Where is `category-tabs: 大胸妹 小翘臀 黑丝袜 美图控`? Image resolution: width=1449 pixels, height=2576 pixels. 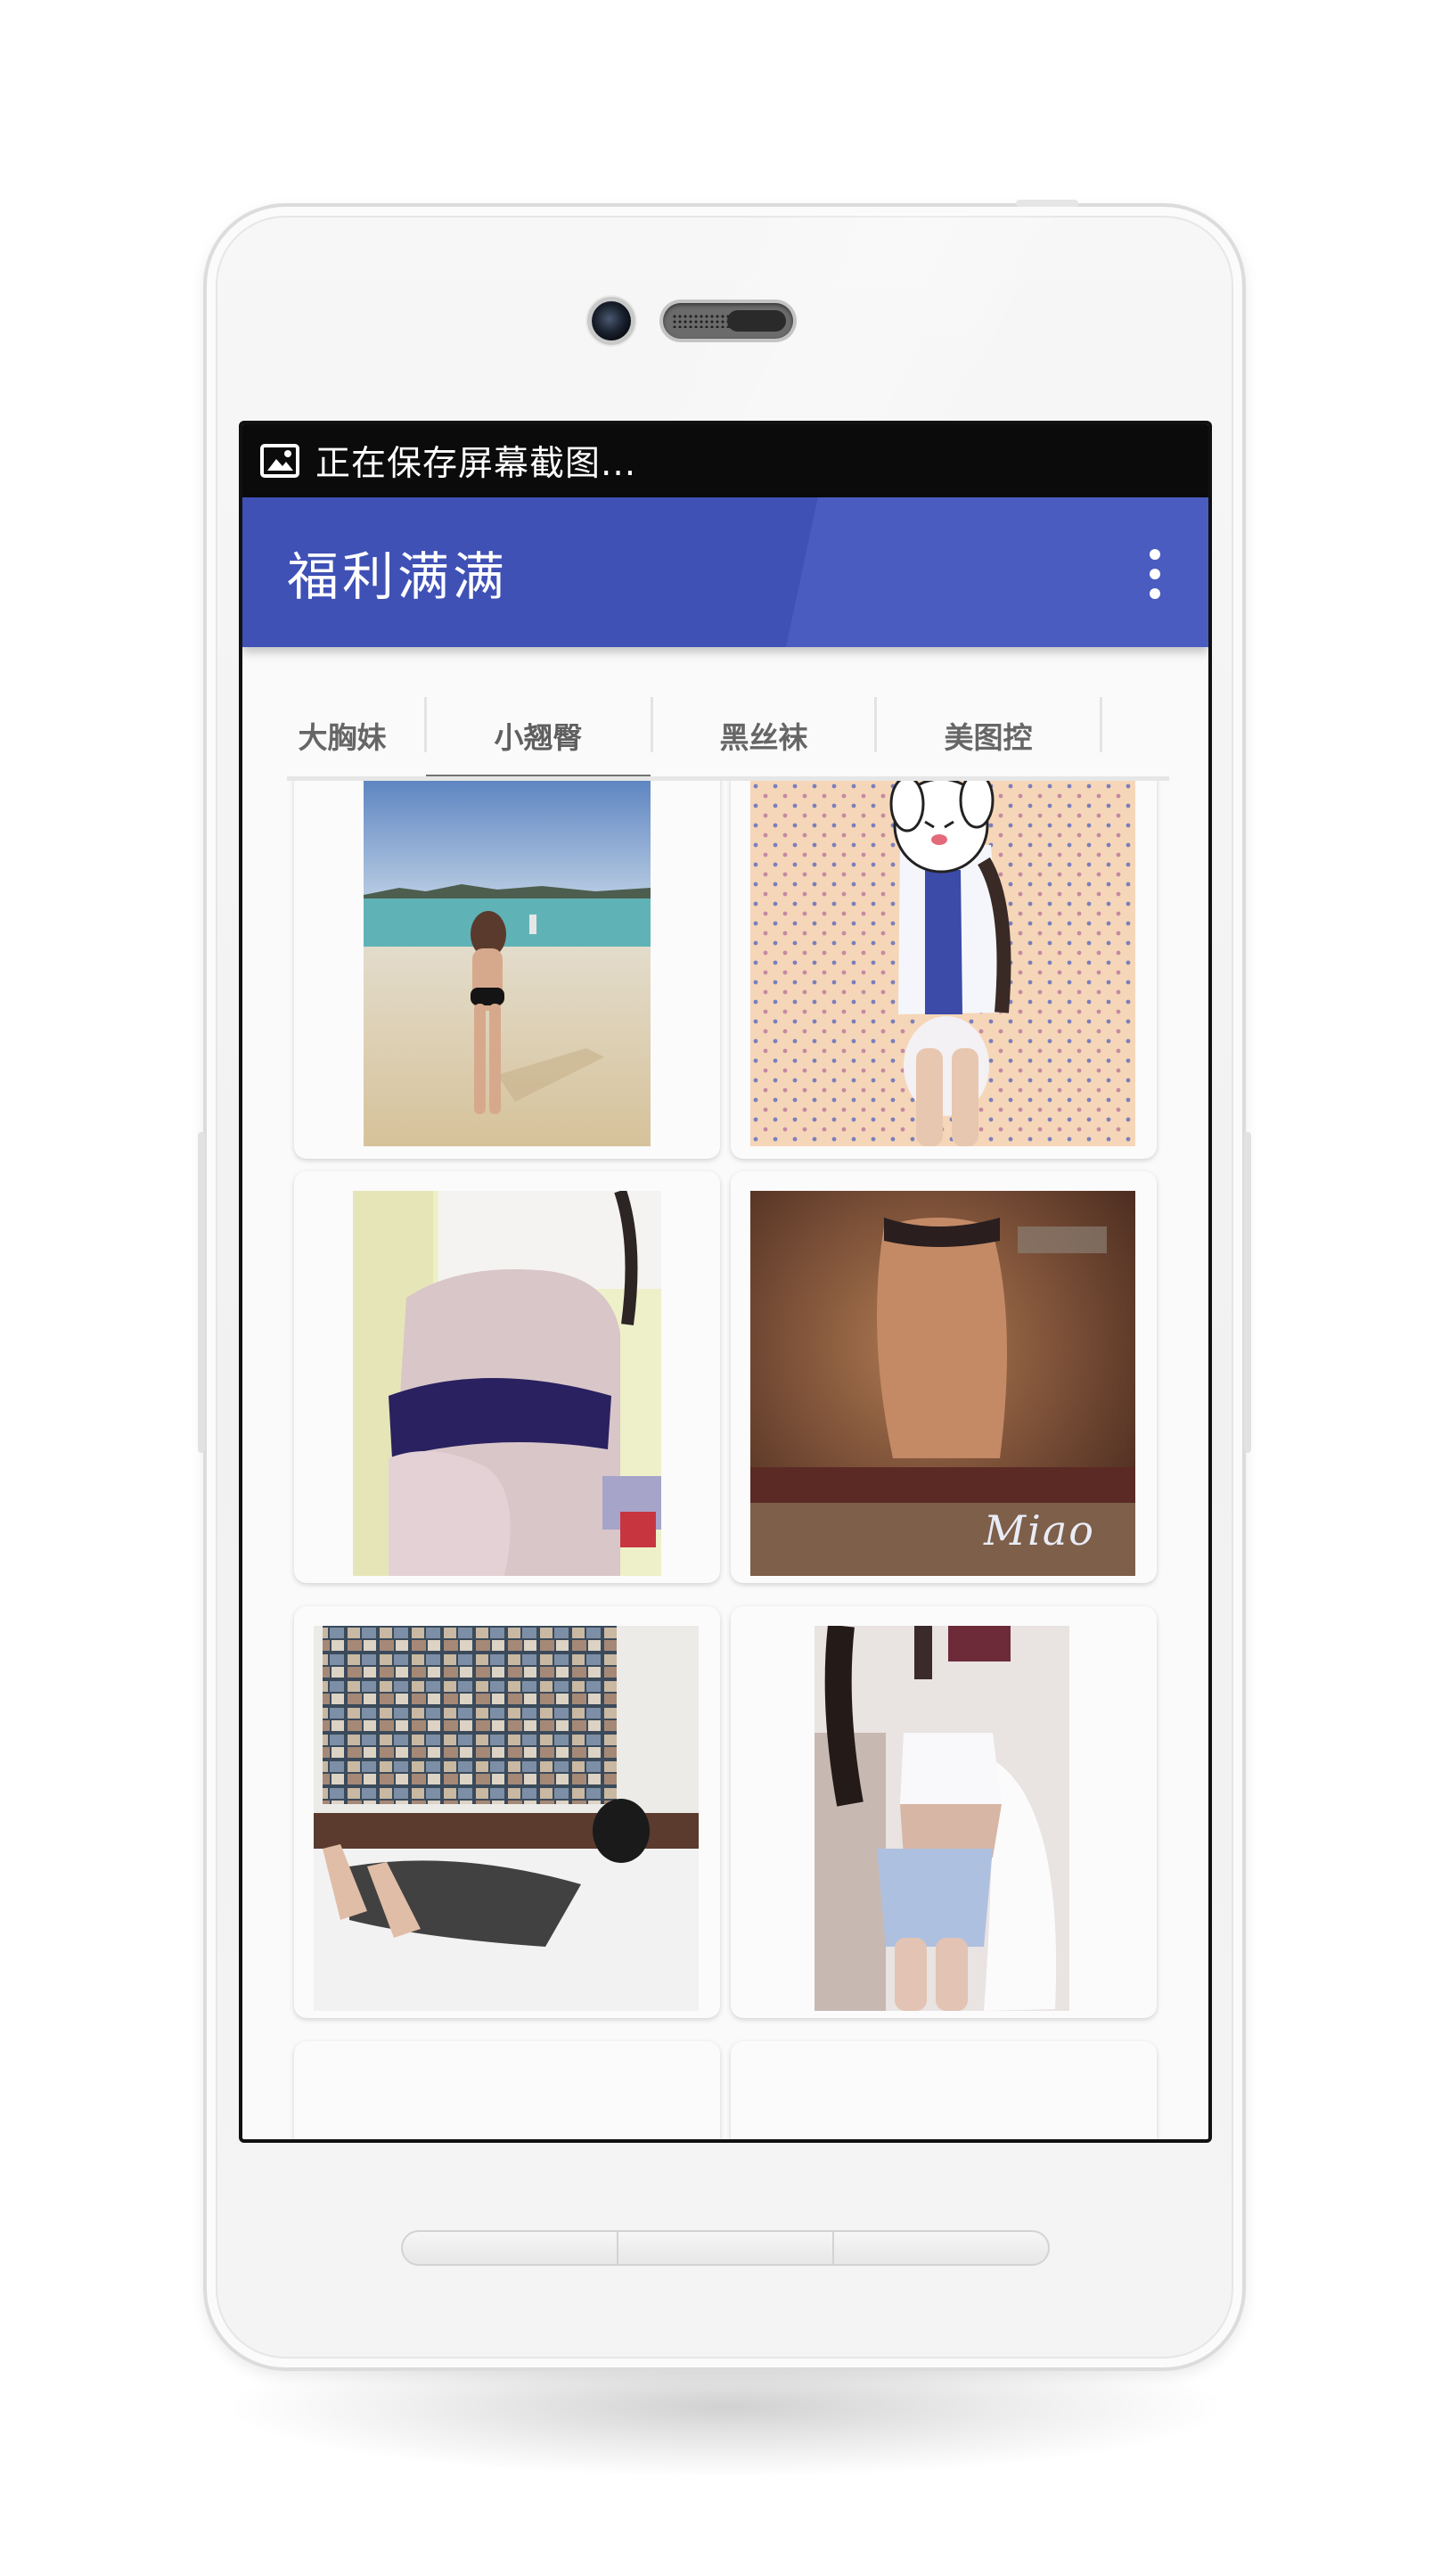 category-tabs: 大胸妹 小翘臀 黑丝袜 美图控 is located at coordinates (728, 737).